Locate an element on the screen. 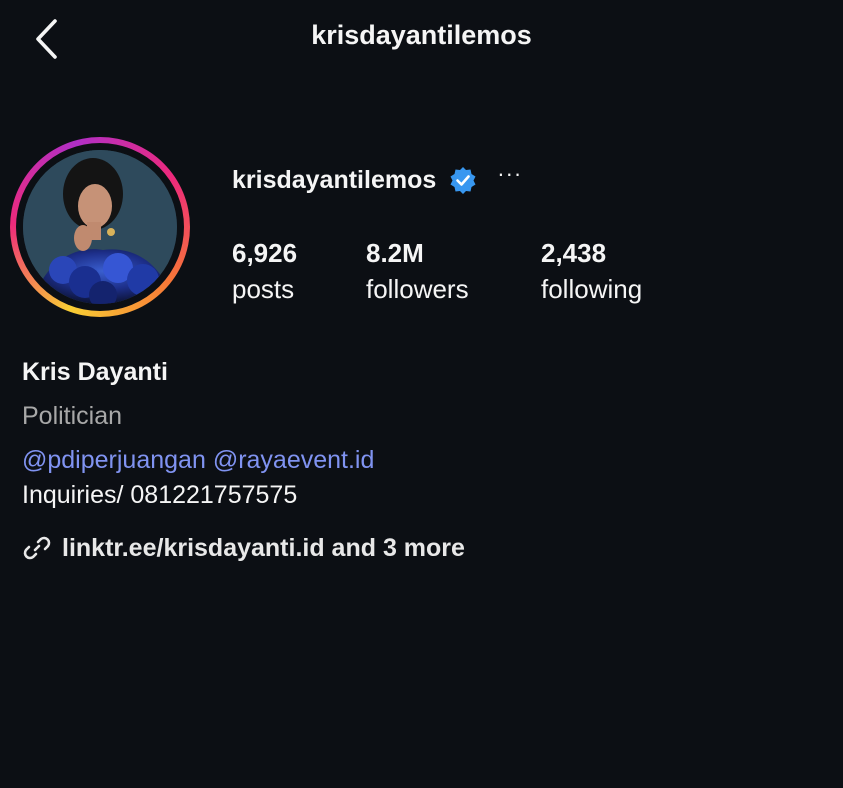 This screenshot has width=843, height=788. profile-photo is located at coordinates (100, 227).